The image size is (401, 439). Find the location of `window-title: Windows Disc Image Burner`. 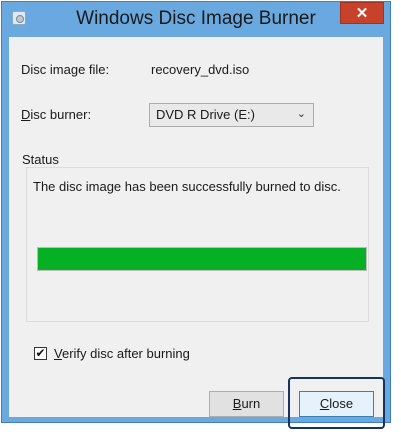

window-title: Windows Disc Image Burner is located at coordinates (196, 18).